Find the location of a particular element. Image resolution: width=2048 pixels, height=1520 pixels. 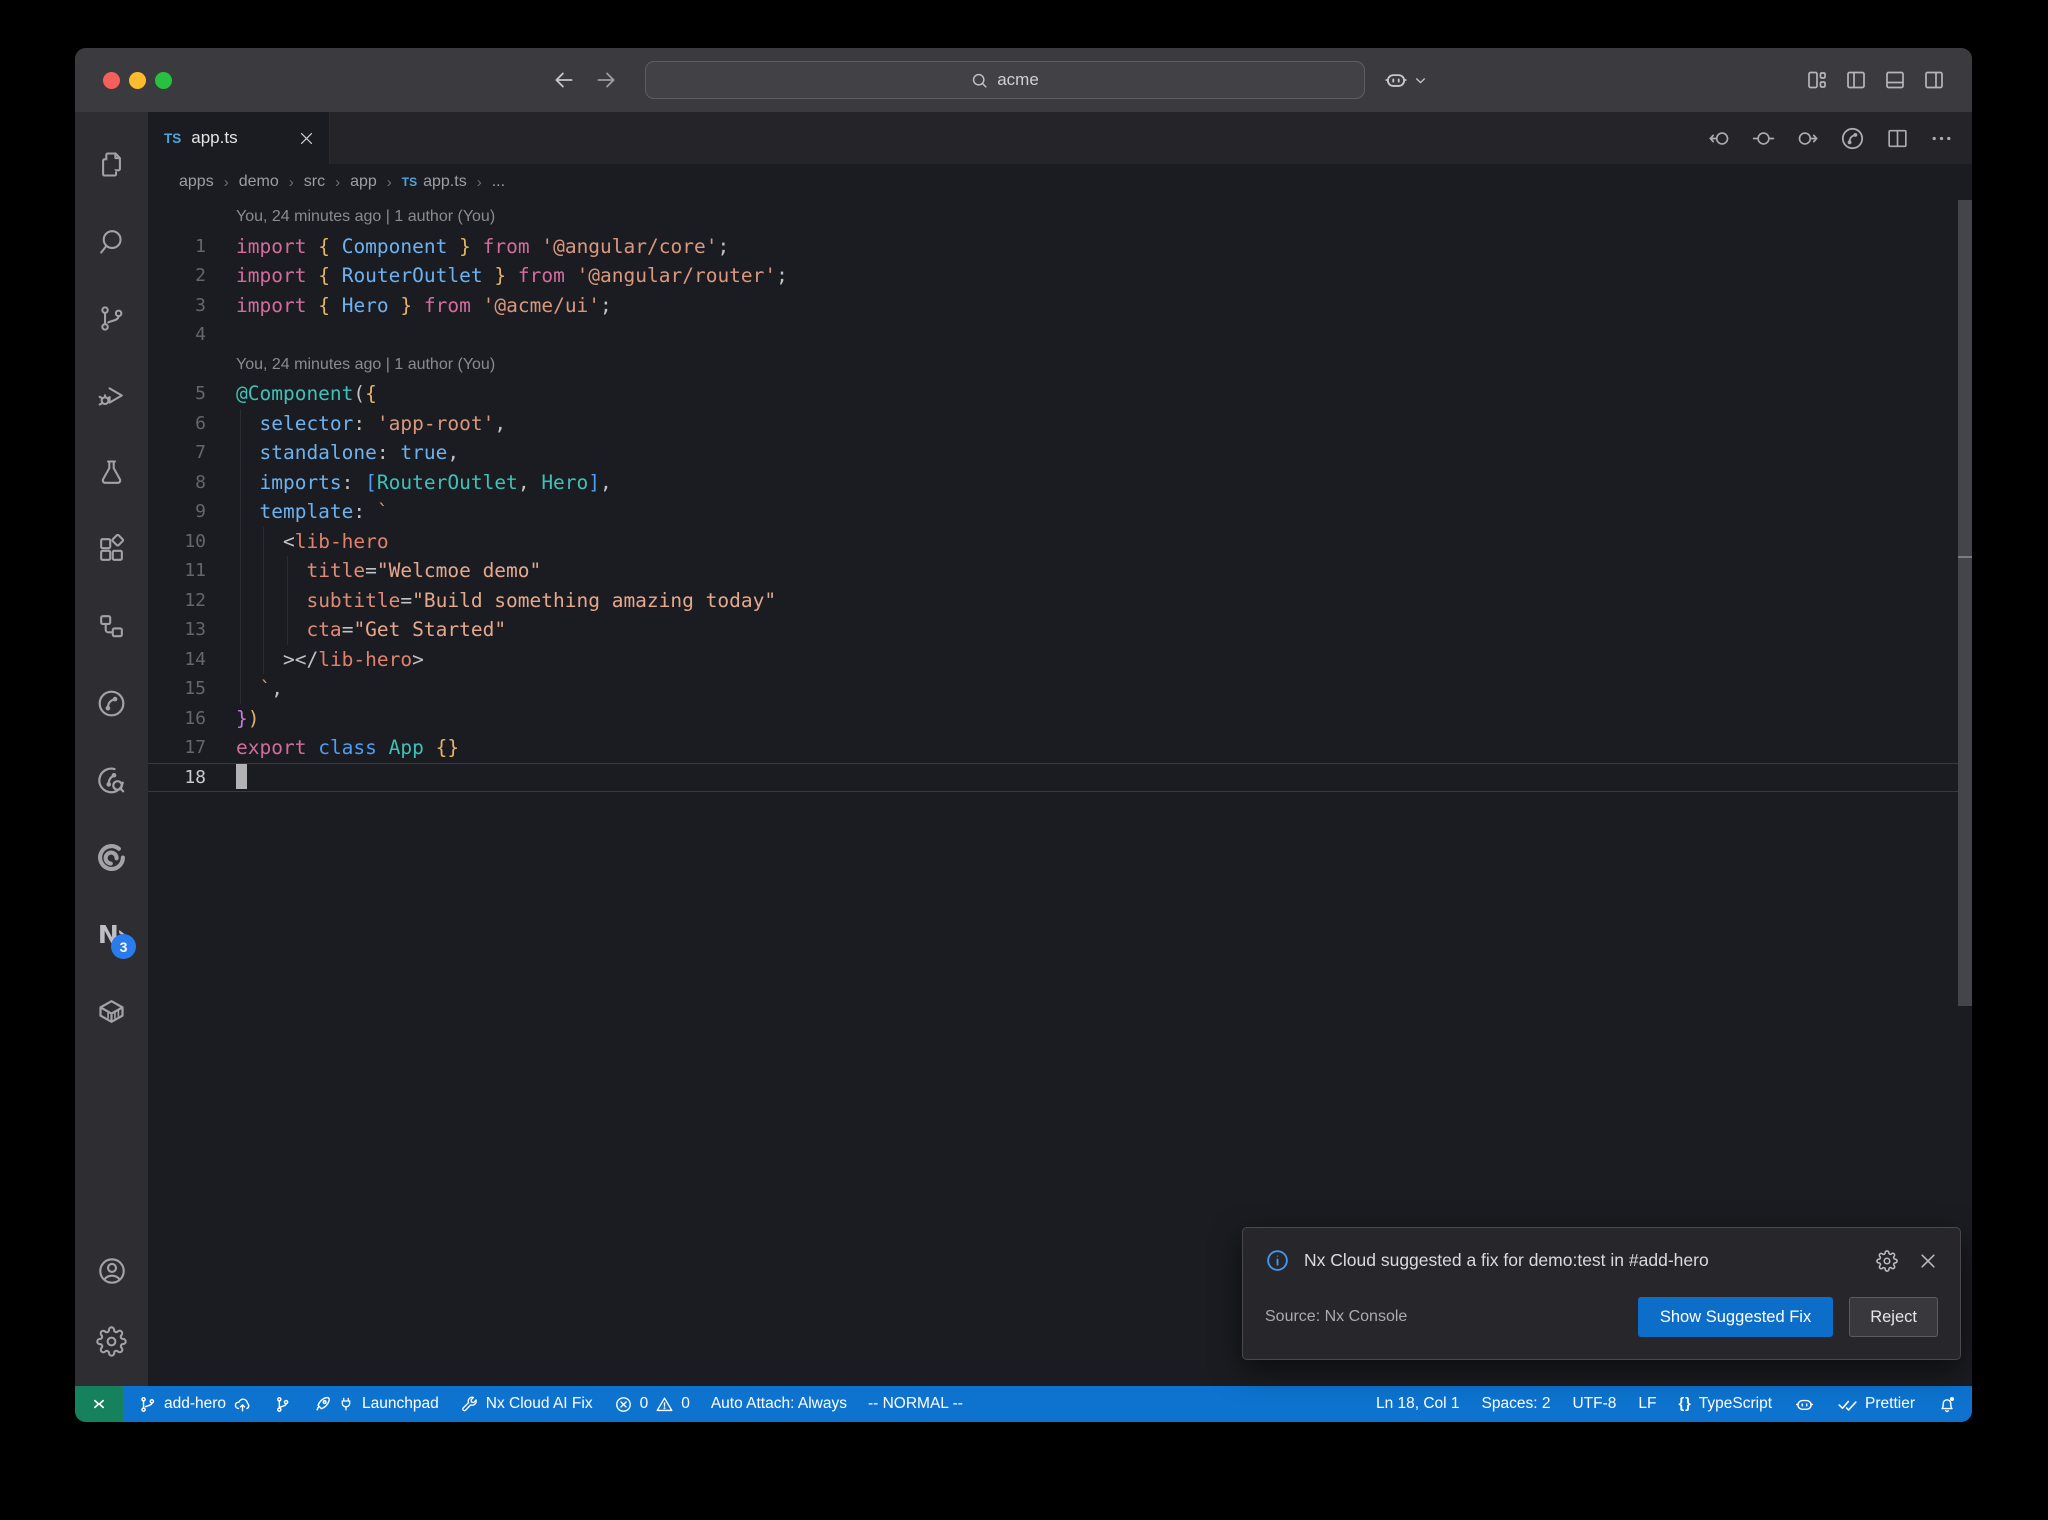

encoding-item: UTF-8 is located at coordinates (1594, 1404).